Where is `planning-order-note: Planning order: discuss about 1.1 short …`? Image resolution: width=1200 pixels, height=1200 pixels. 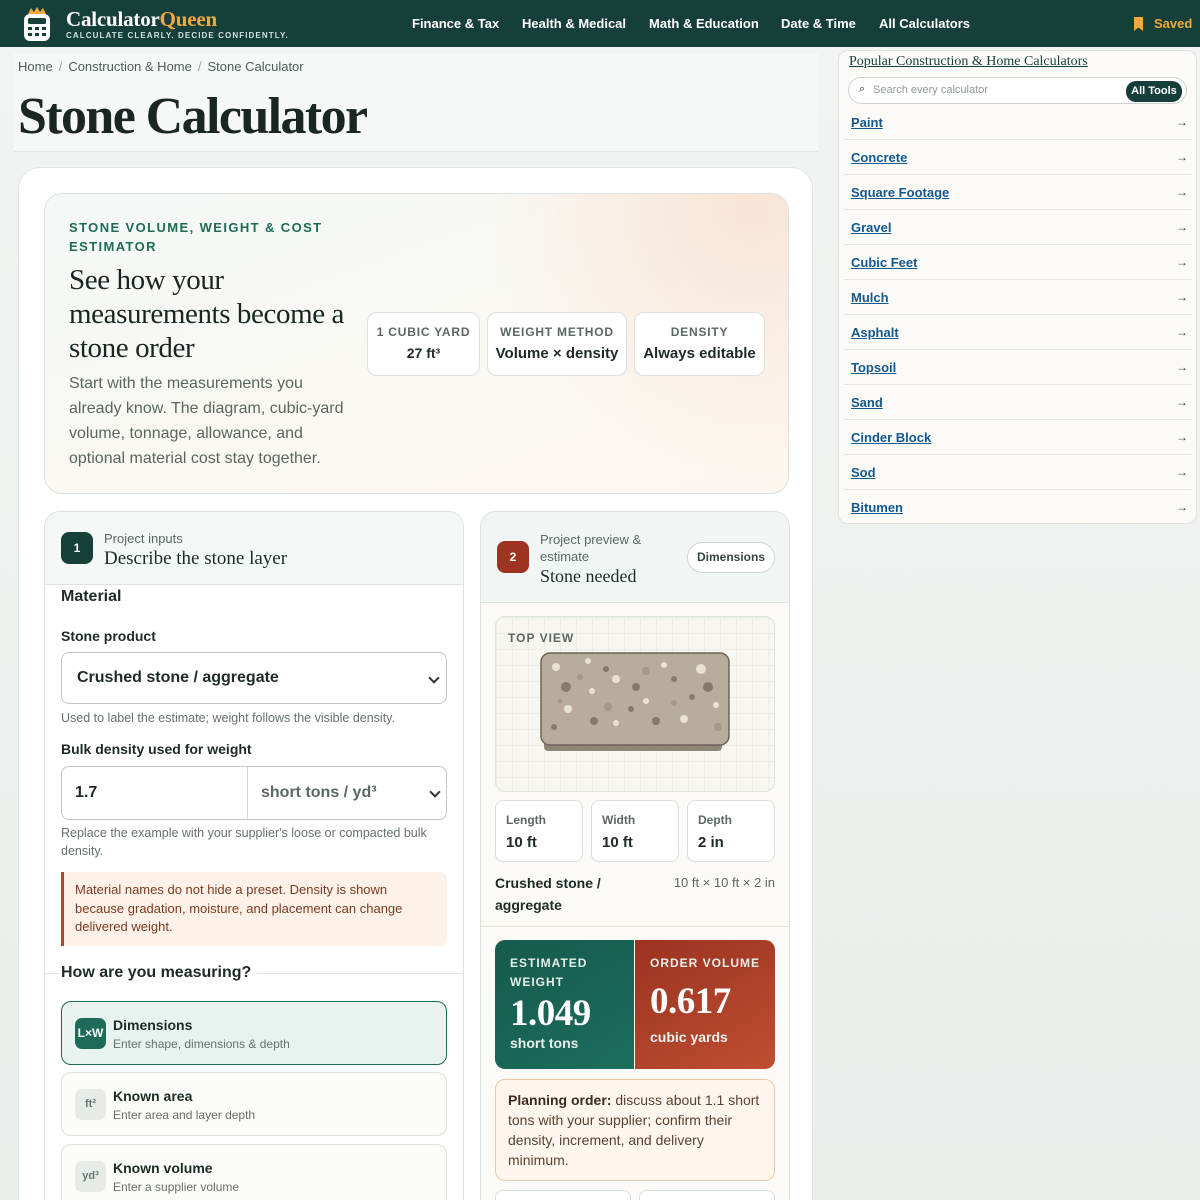
planning-order-note: Planning order: discuss about 1.1 short … is located at coordinates (635, 1130).